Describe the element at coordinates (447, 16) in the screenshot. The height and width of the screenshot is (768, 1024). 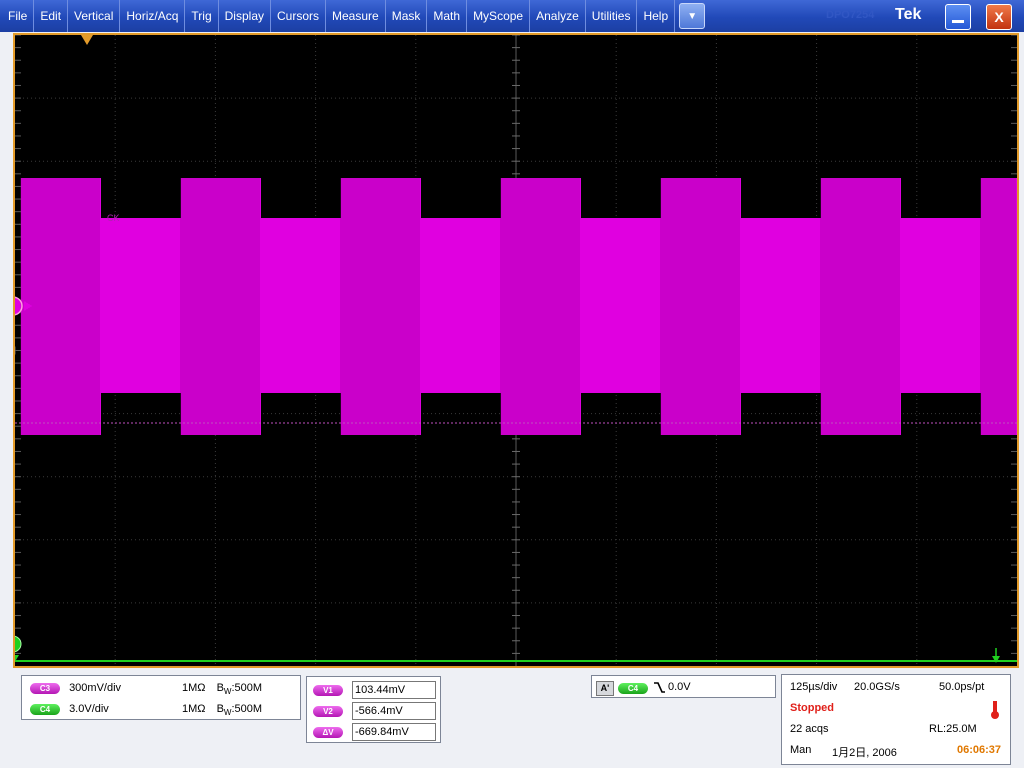
I see `menu-math: Math` at that location.